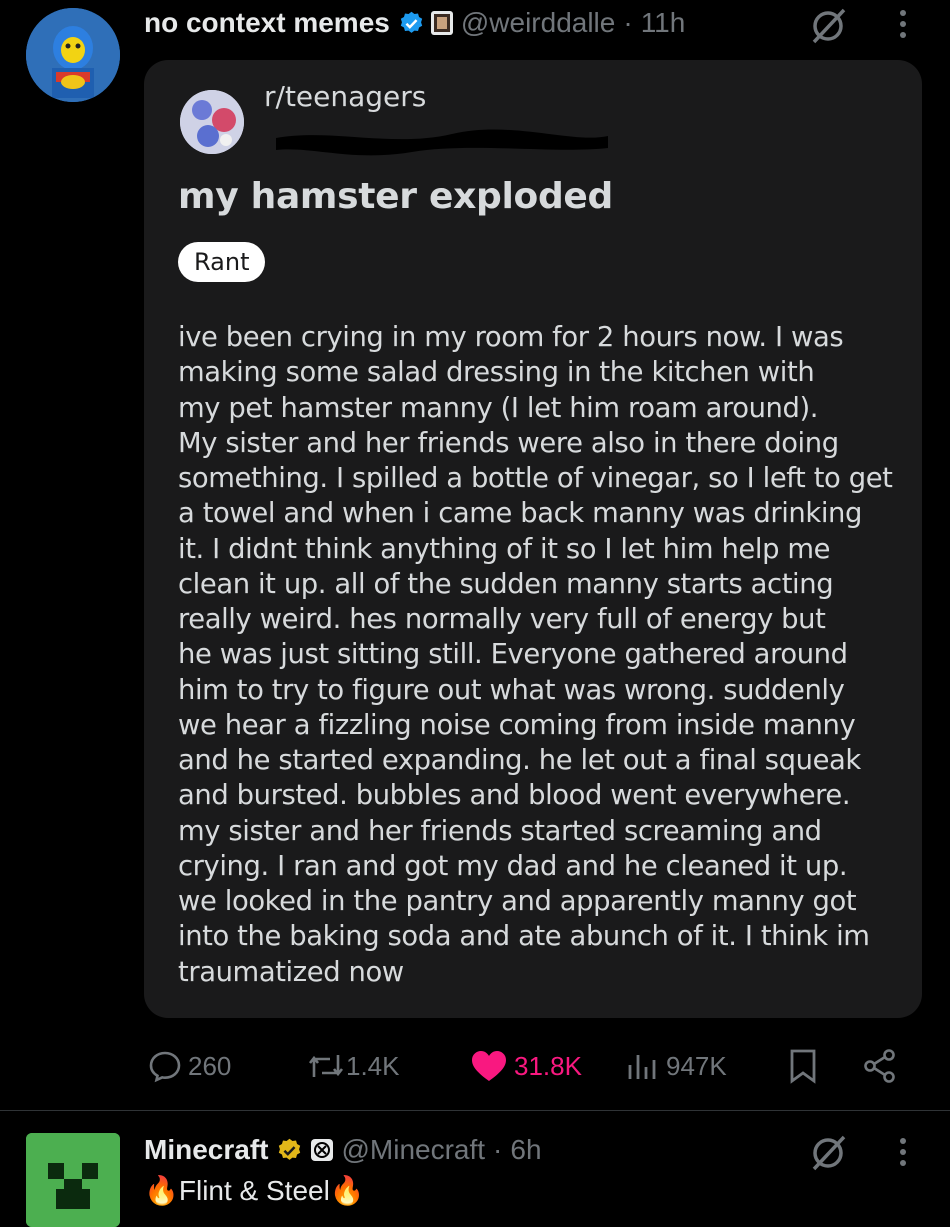 Image resolution: width=950 pixels, height=1227 pixels. Describe the element at coordinates (212, 122) in the screenshot. I see `subreddit-avatar` at that location.